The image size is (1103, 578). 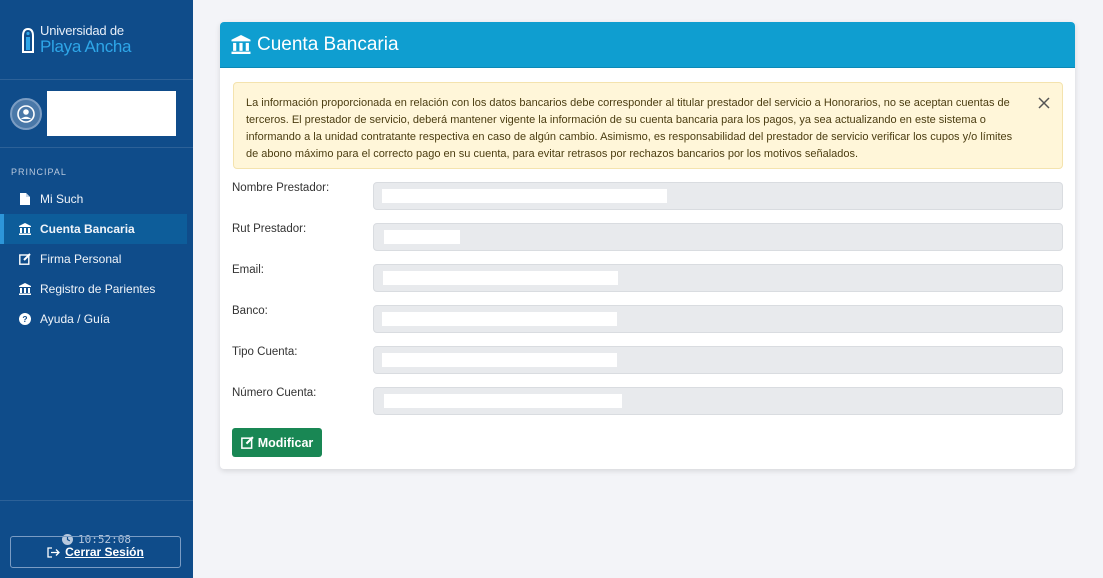 I want to click on numero-cuenta-field, so click(x=718, y=401).